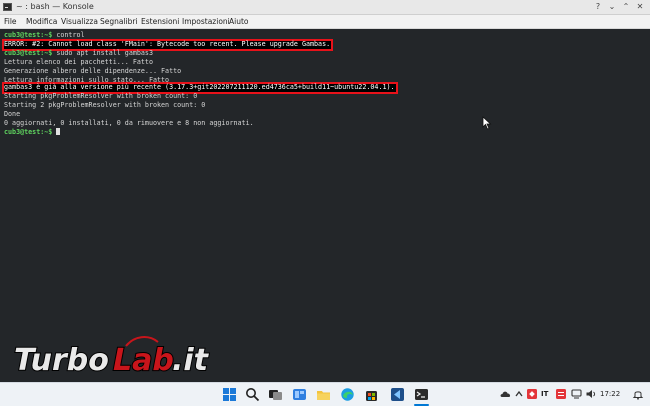 Image resolution: width=650 pixels, height=406 pixels. Describe the element at coordinates (487, 123) in the screenshot. I see `mouse-pointer-icon` at that location.